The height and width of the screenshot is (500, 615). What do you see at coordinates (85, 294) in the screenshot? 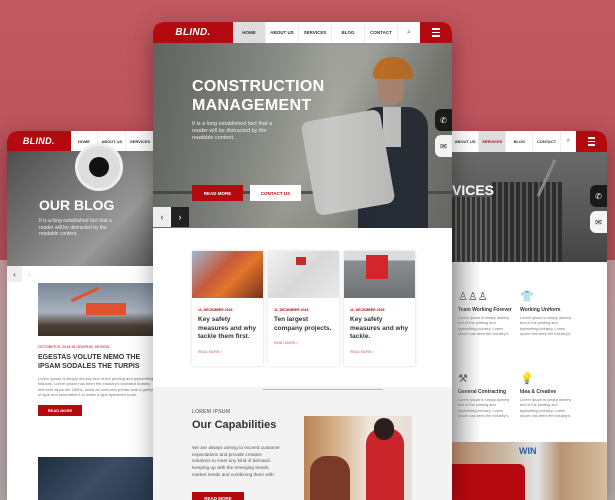
I see `excavator-arm` at bounding box center [85, 294].